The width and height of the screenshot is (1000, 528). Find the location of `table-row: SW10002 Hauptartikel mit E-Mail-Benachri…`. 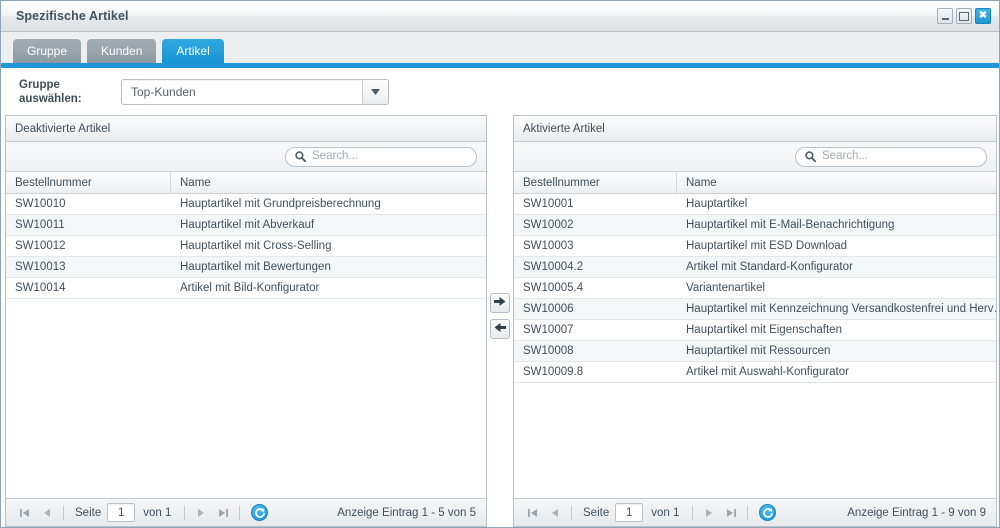

table-row: SW10002 Hauptartikel mit E-Mail-Benachri… is located at coordinates (755, 225).